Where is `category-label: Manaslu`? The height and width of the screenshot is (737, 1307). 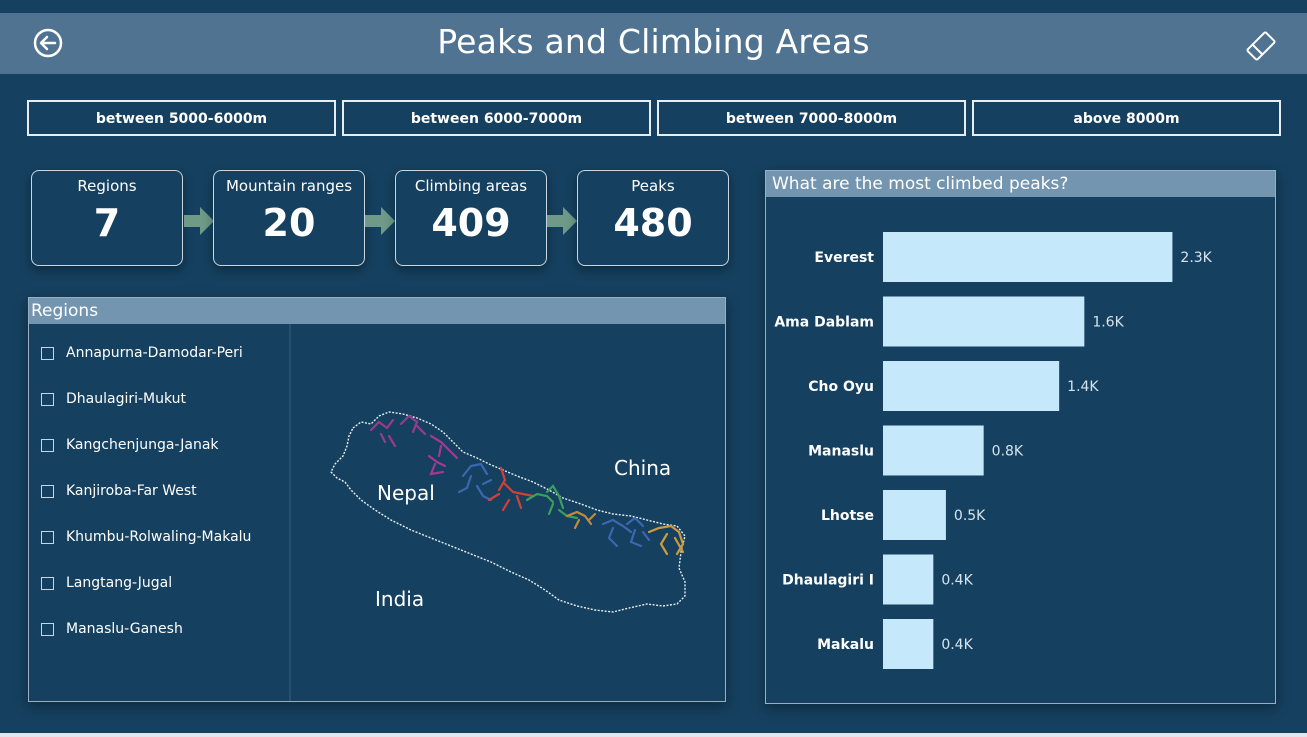
category-label: Manaslu is located at coordinates (841, 452).